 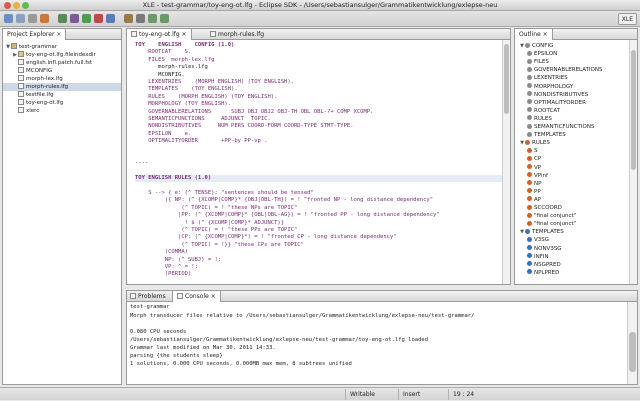 I want to click on outline-scrollbar, so click(x=633, y=162).